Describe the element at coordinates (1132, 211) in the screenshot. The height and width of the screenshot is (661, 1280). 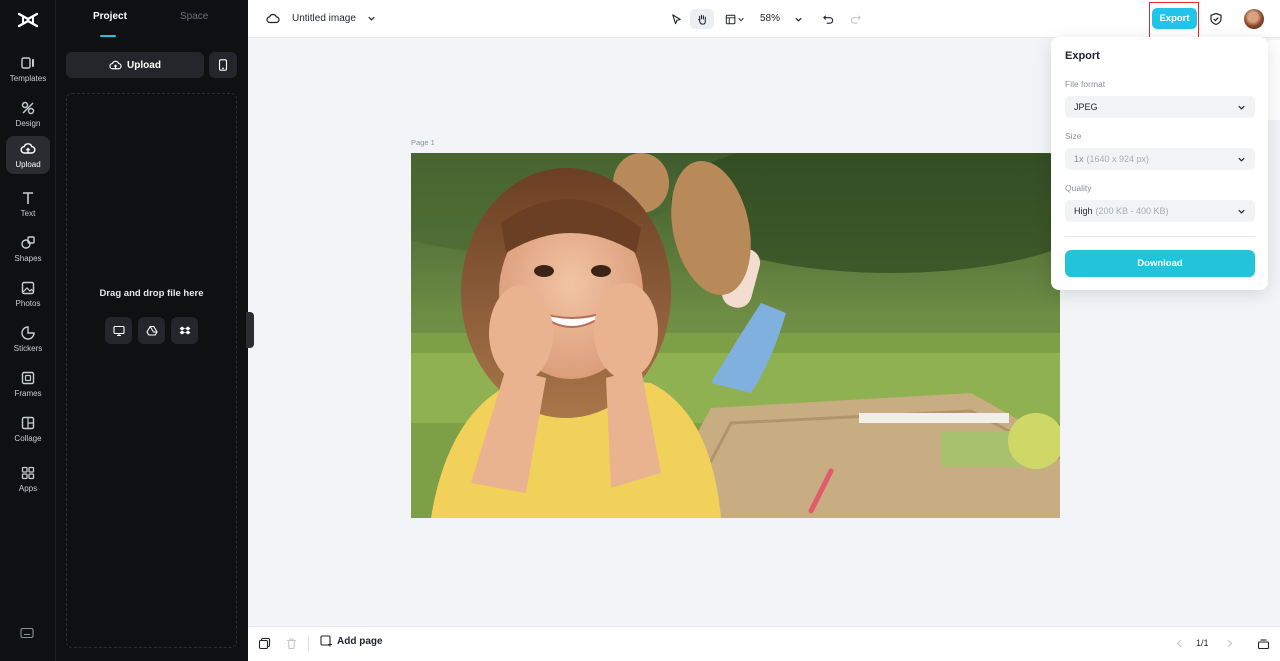
I see `quality-detail: (200 KB - 400 KB)` at that location.